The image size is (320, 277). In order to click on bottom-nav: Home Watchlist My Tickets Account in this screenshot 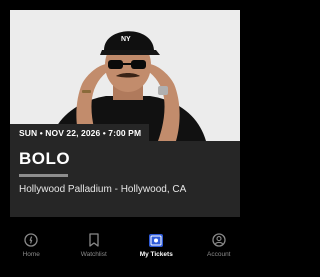, I will do `click(125, 251)`.